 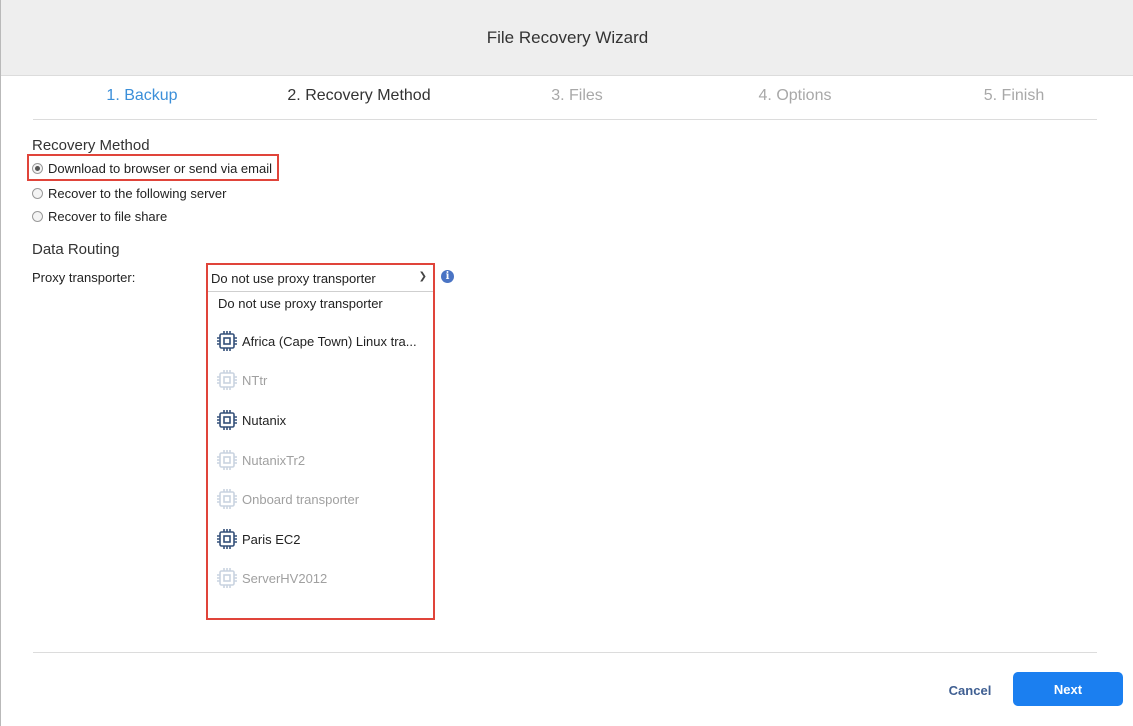 What do you see at coordinates (137, 193) in the screenshot?
I see `radio-label: Recover to the following server` at bounding box center [137, 193].